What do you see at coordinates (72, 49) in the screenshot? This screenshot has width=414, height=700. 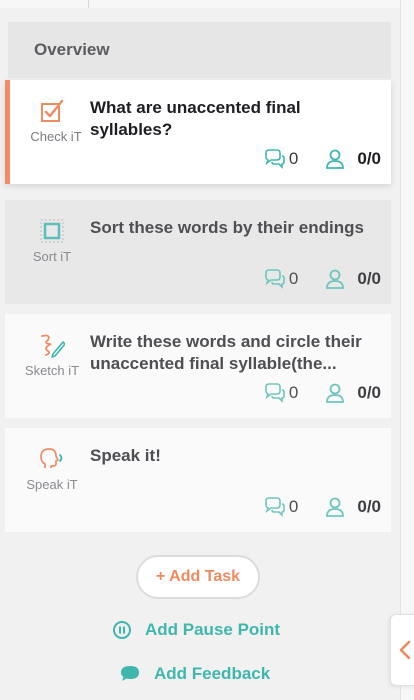 I see `overview-label: Overview` at bounding box center [72, 49].